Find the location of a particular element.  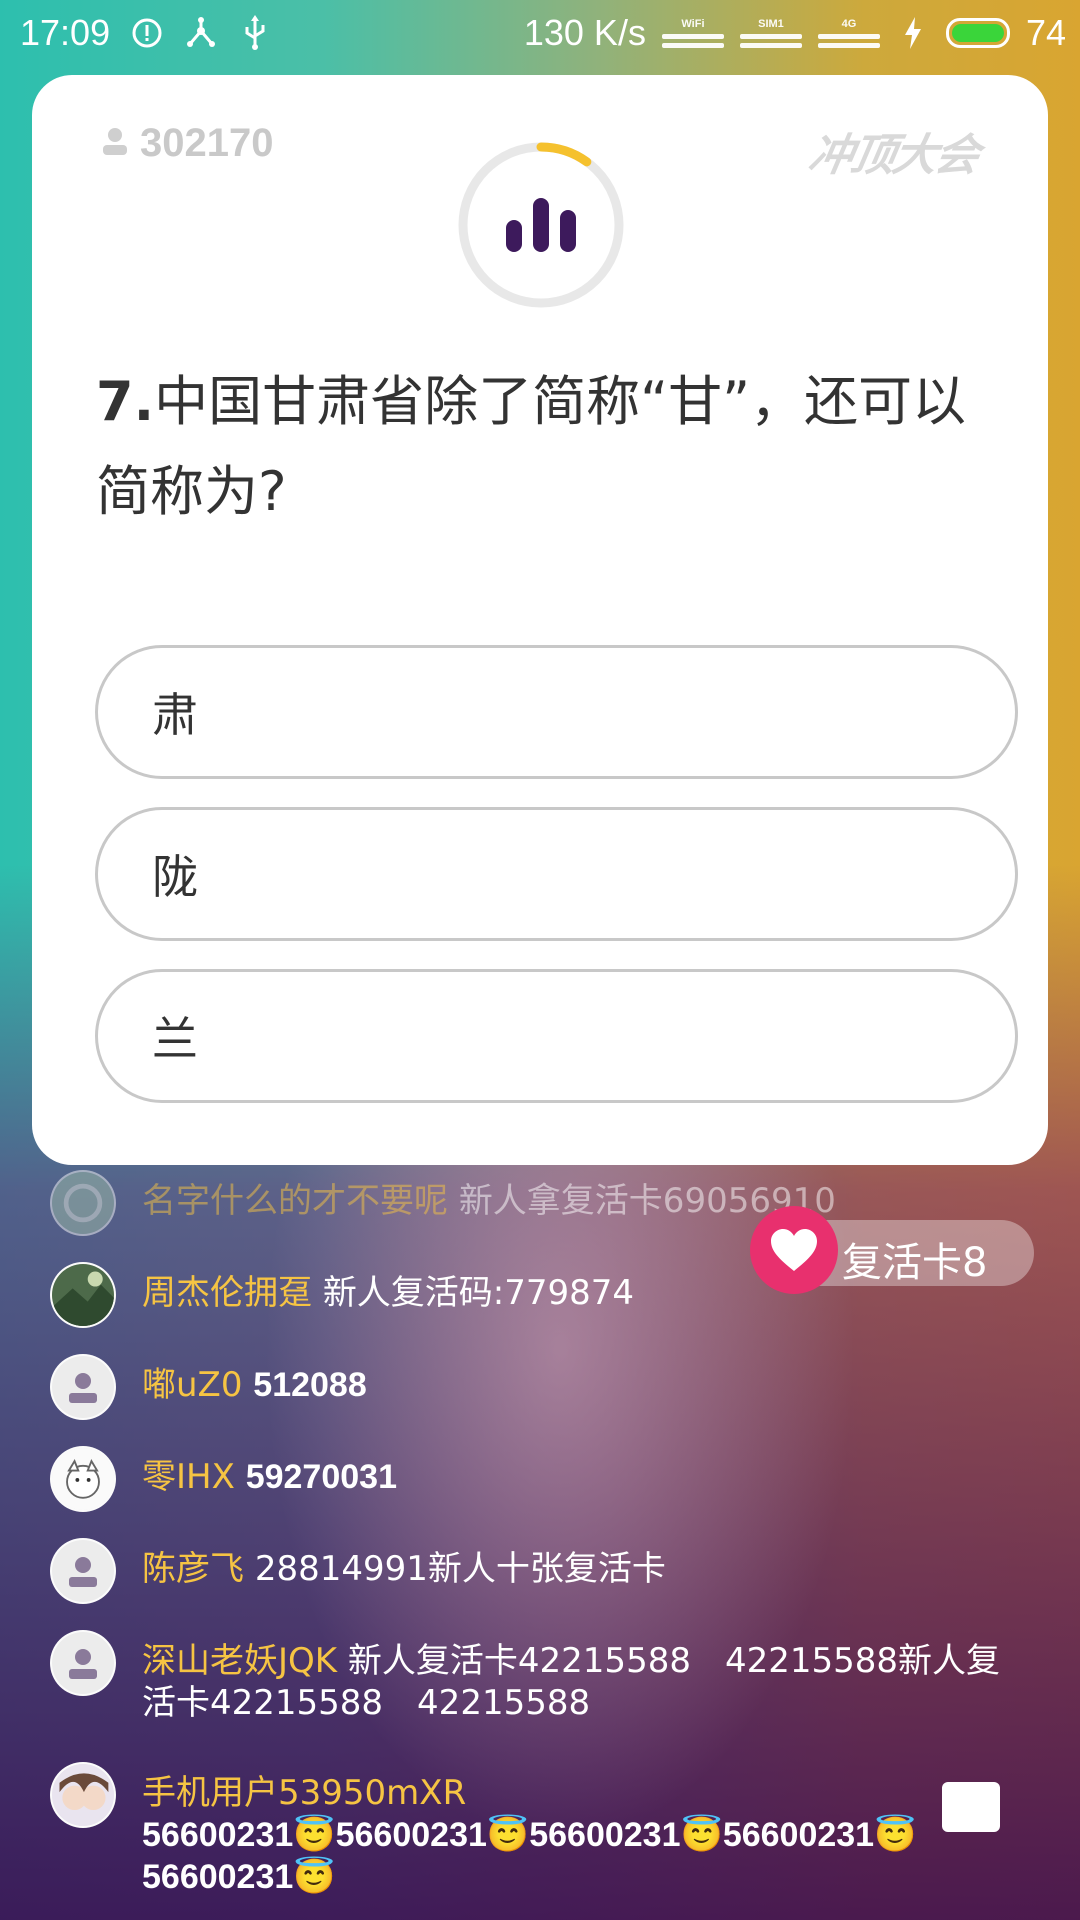

hotspot-icon is located at coordinates (201, 33).